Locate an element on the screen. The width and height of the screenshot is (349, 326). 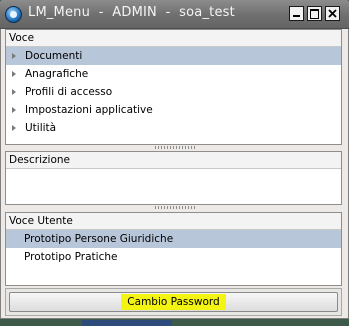
voce-header: Voce is located at coordinates (173, 38).